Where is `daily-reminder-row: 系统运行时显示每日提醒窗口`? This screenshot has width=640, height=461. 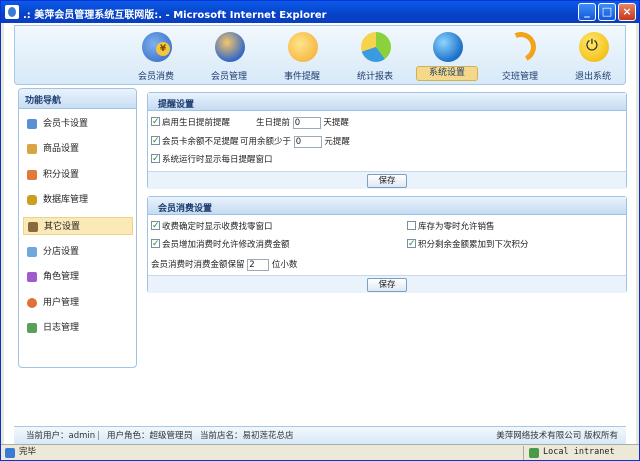
daily-reminder-row: 系统运行时显示每日提醒窗口 is located at coordinates (212, 159).